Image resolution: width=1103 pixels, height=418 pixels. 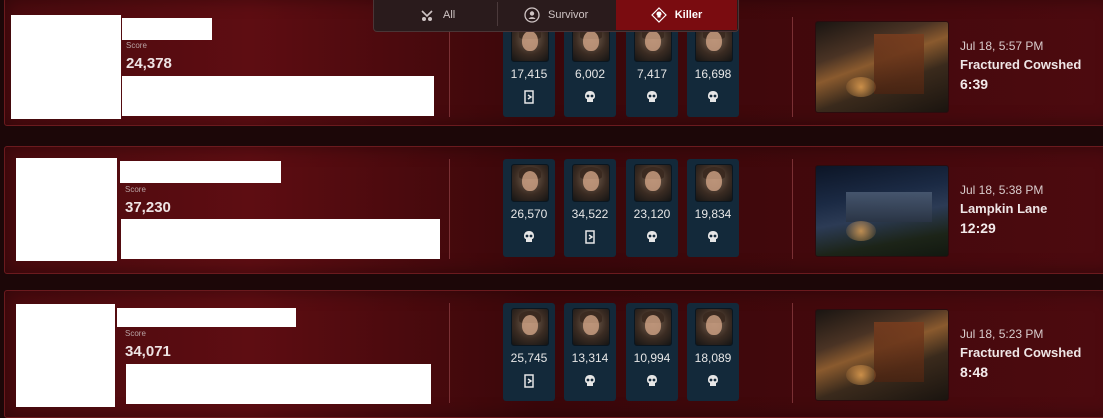 I want to click on survivor-card: 7,417, so click(x=652, y=68).